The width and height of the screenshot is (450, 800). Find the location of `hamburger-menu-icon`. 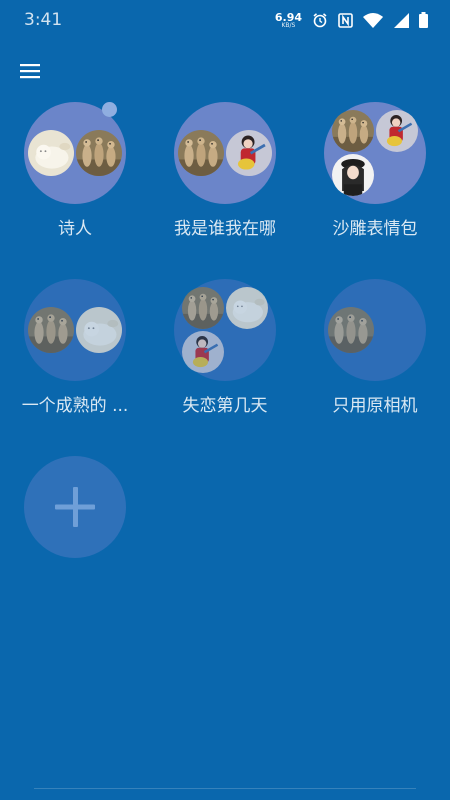

hamburger-menu-icon is located at coordinates (30, 71).